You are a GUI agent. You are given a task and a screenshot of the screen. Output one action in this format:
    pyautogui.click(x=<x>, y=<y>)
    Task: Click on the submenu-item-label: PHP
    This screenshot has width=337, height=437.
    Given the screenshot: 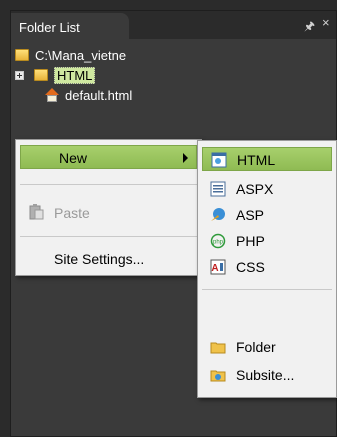 What is the action you would take?
    pyautogui.click(x=250, y=241)
    